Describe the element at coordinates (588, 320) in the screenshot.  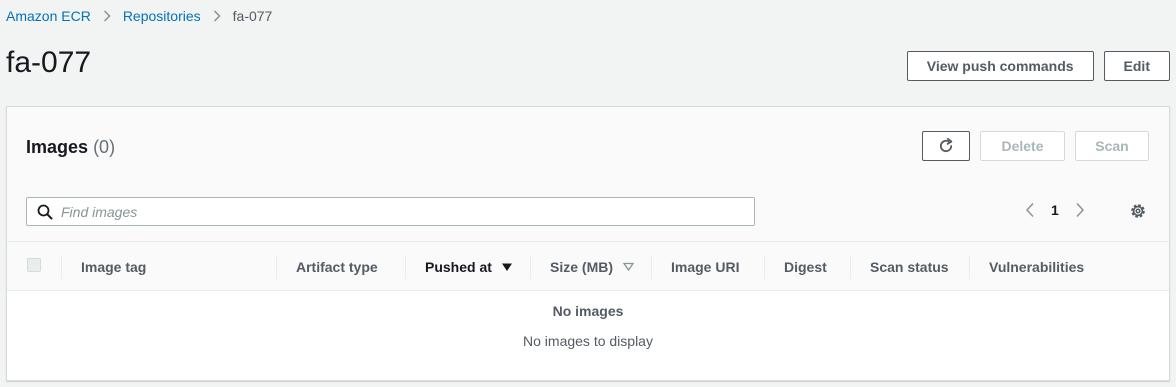
I see `empty-state: No images No images to display` at that location.